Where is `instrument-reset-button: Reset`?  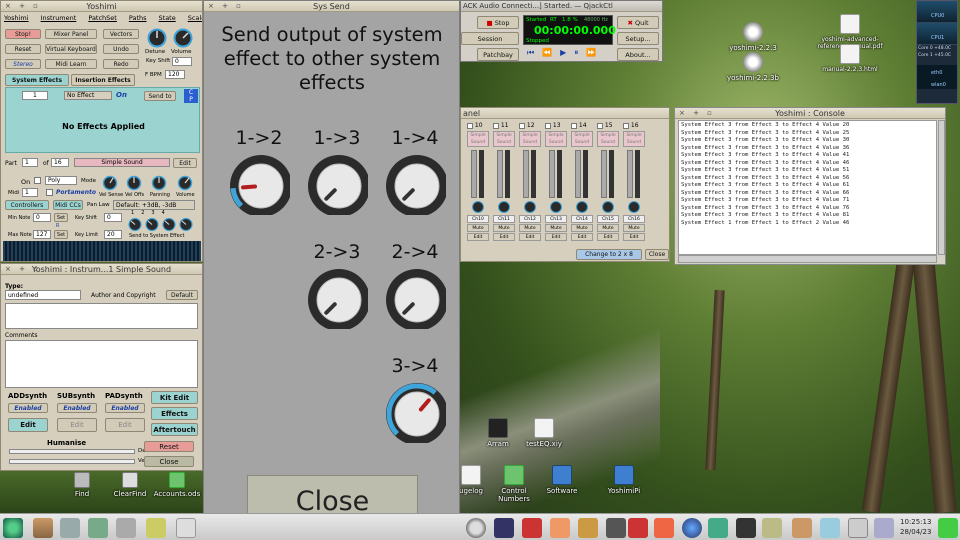 instrument-reset-button: Reset is located at coordinates (169, 446).